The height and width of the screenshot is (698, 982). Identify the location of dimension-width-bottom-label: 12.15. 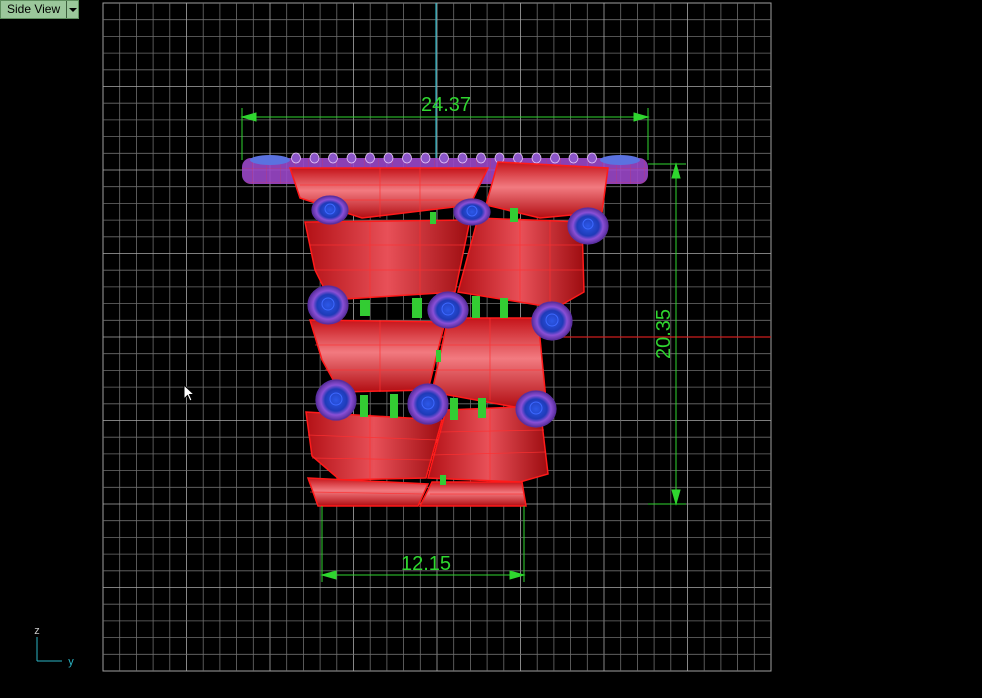
(426, 564).